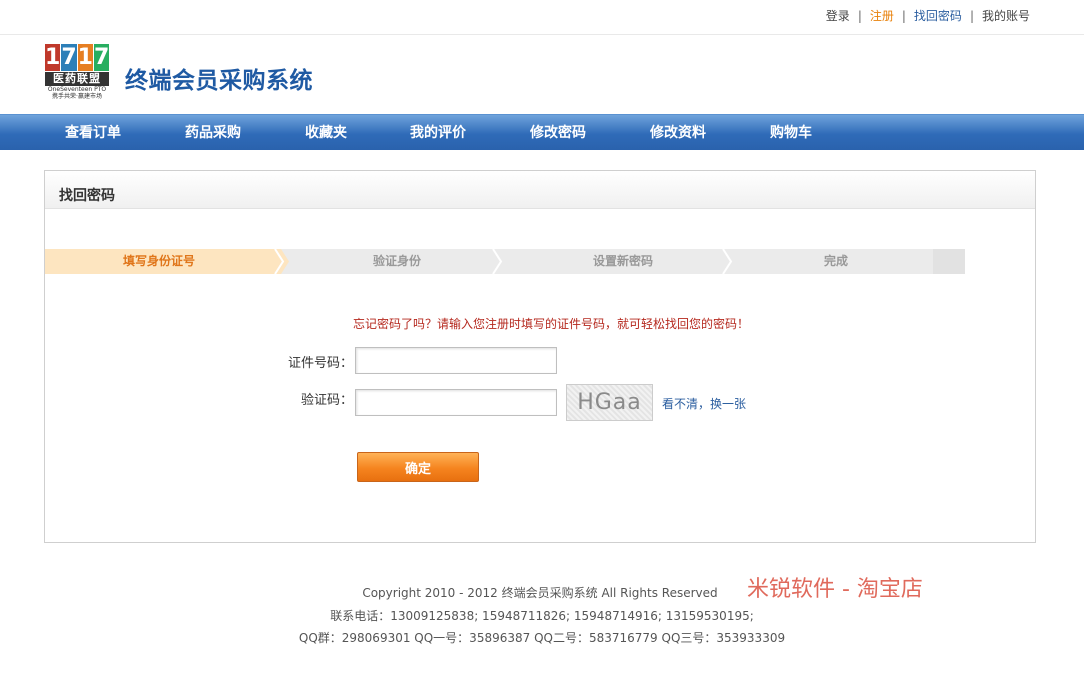 The width and height of the screenshot is (1084, 674). I want to click on main-nav: 查看订单 药品采购 收藏夹 我的评价 修改密码 修改资料 购物车, so click(542, 132).